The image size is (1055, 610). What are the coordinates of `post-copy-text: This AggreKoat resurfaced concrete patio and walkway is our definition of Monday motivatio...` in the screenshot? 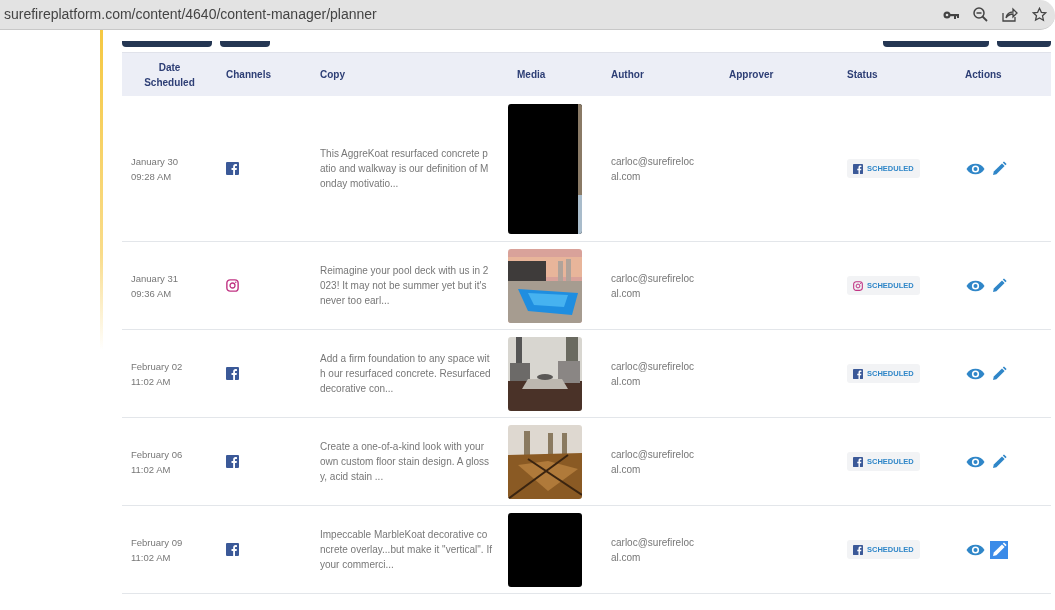 It's located at (405, 169).